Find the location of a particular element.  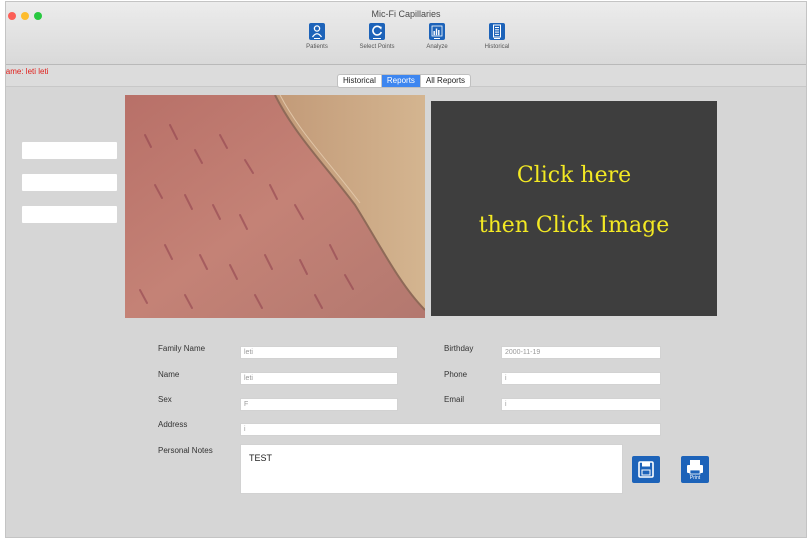

address-field: i is located at coordinates (450, 429).